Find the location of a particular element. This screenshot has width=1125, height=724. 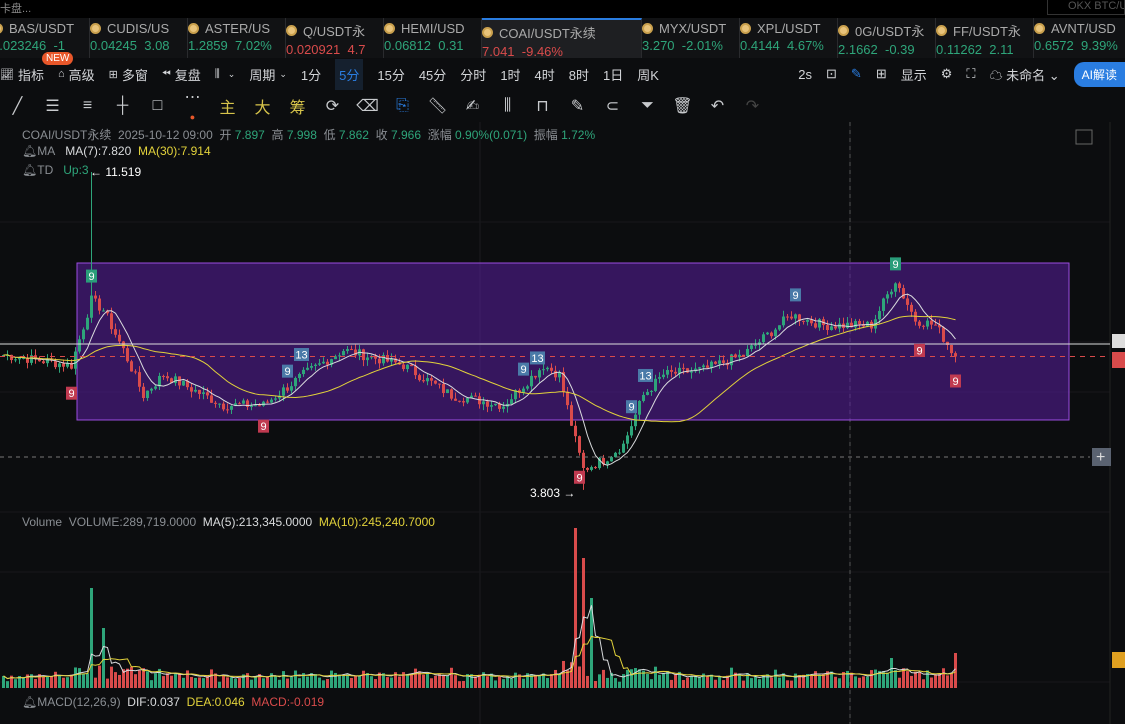

symbol-tab: ASTER/US 1.2859 7.02% is located at coordinates (237, 38).